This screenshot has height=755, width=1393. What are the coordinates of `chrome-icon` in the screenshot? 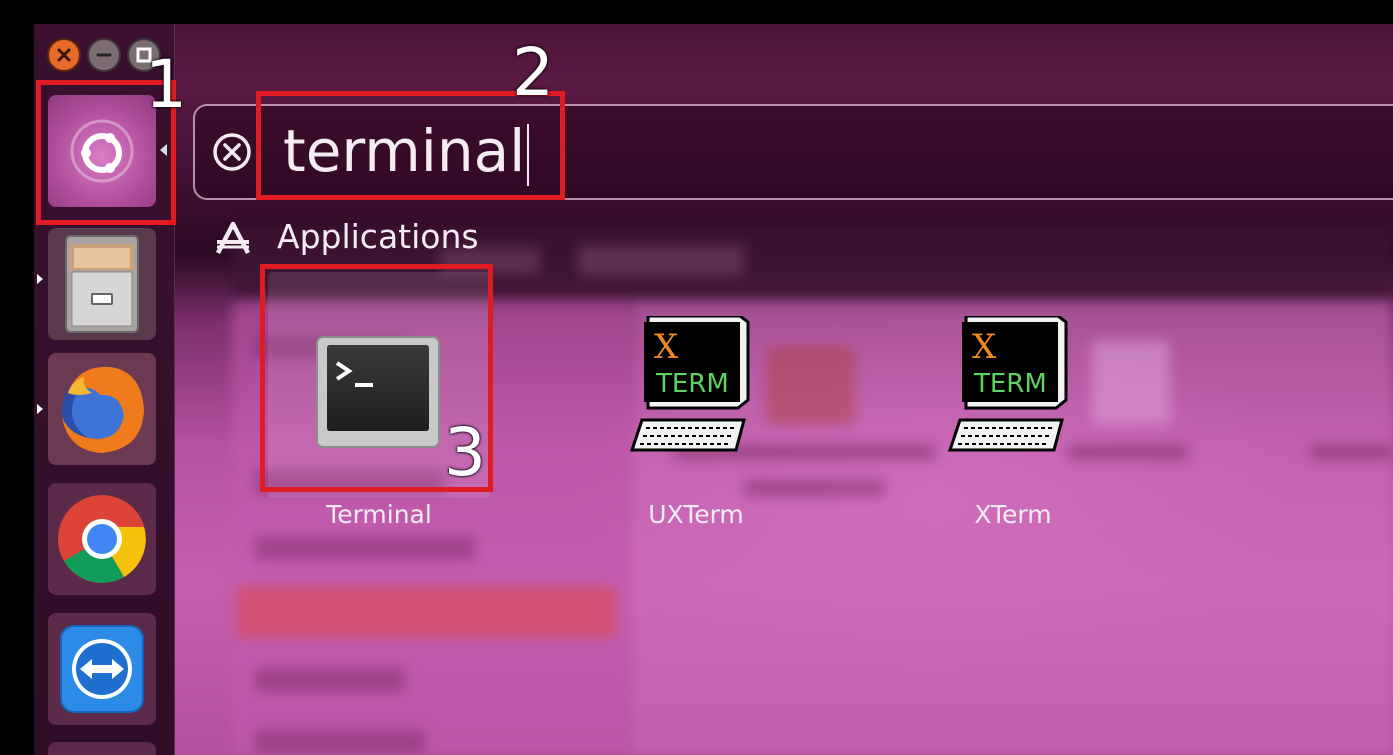 It's located at (102, 539).